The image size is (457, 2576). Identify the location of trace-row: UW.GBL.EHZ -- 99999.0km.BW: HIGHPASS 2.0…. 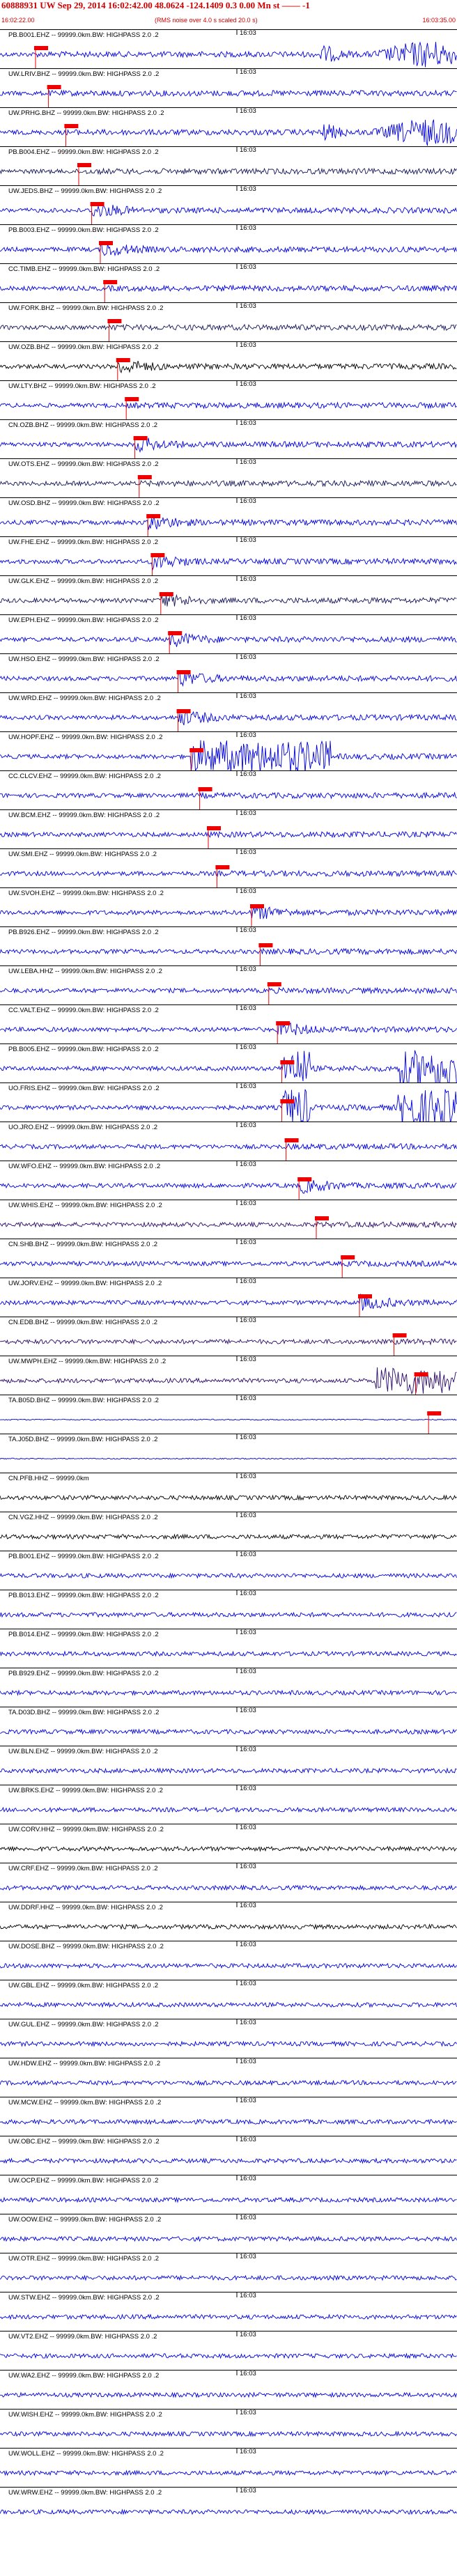
(228, 1999).